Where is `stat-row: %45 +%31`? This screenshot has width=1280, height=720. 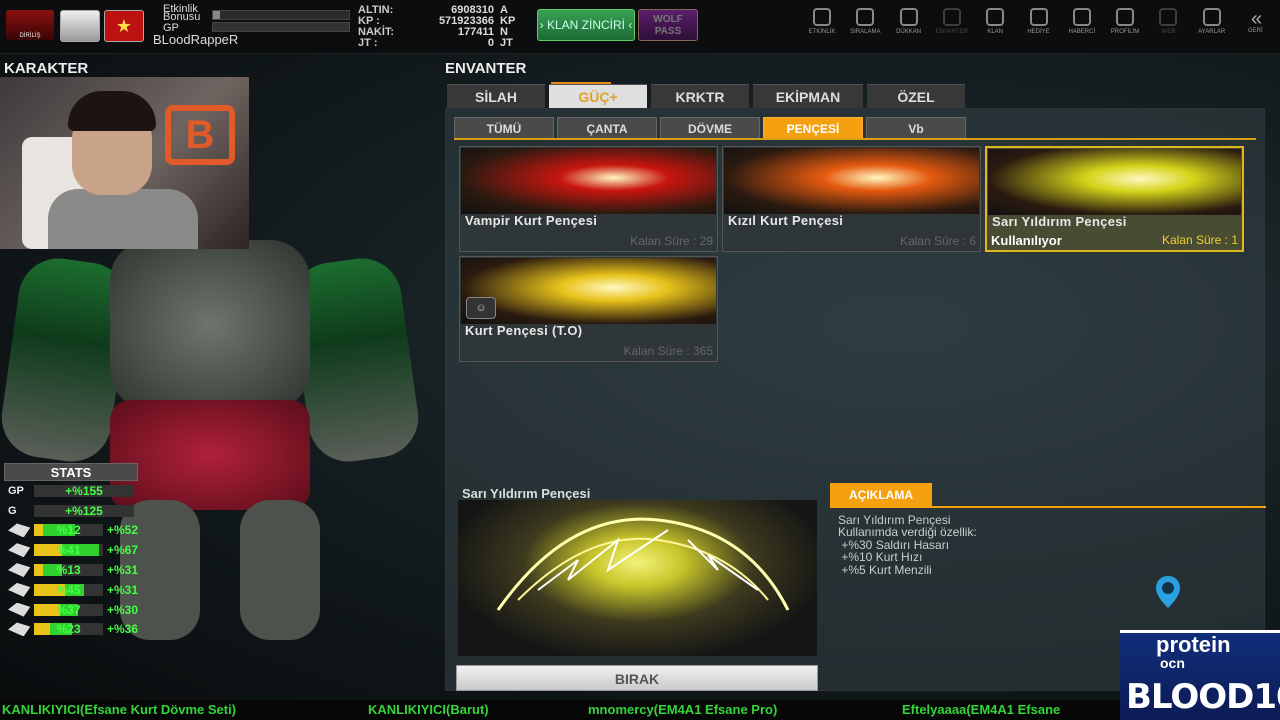 stat-row: %45 +%31 is located at coordinates (71, 590).